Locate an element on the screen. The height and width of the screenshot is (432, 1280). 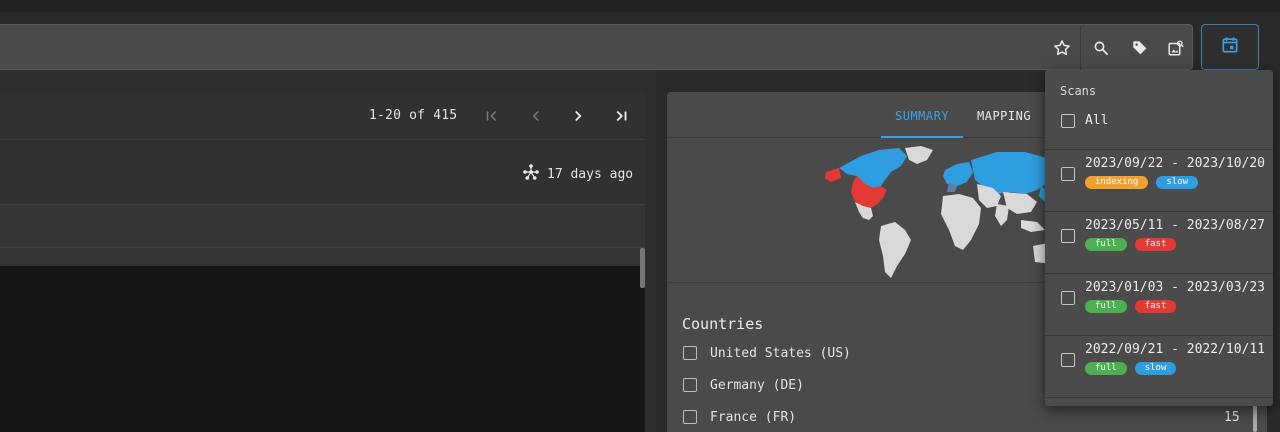
star-icon is located at coordinates (1062, 48).